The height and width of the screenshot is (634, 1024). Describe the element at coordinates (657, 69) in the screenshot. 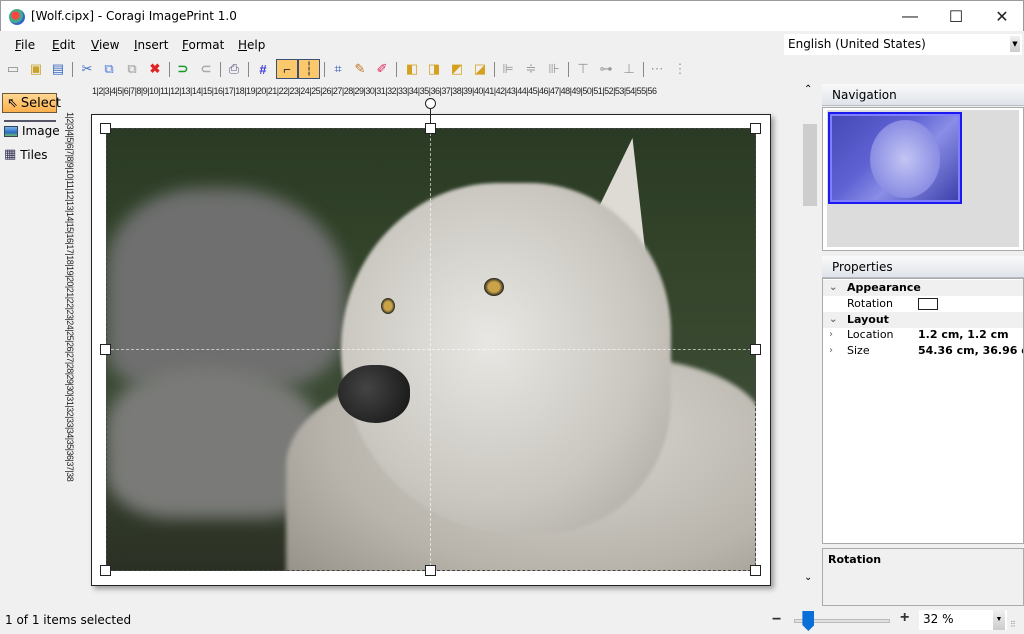

I see `distribute-horizontal-icon: ⋯` at that location.